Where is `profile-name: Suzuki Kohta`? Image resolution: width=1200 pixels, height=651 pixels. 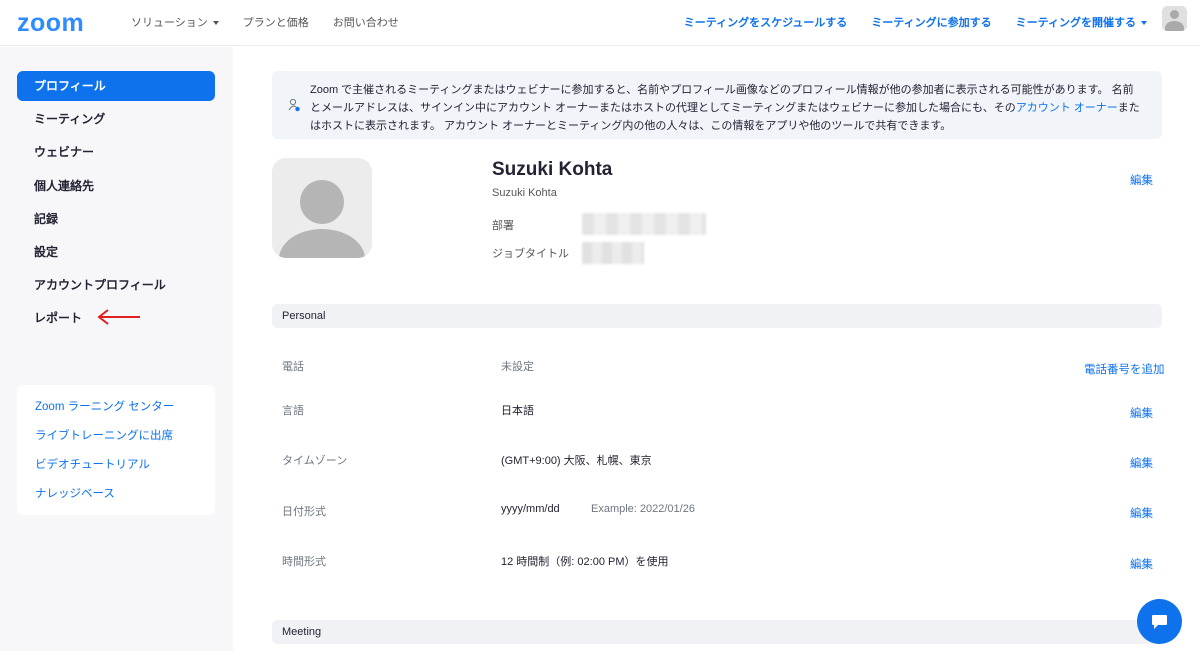 profile-name: Suzuki Kohta is located at coordinates (552, 169).